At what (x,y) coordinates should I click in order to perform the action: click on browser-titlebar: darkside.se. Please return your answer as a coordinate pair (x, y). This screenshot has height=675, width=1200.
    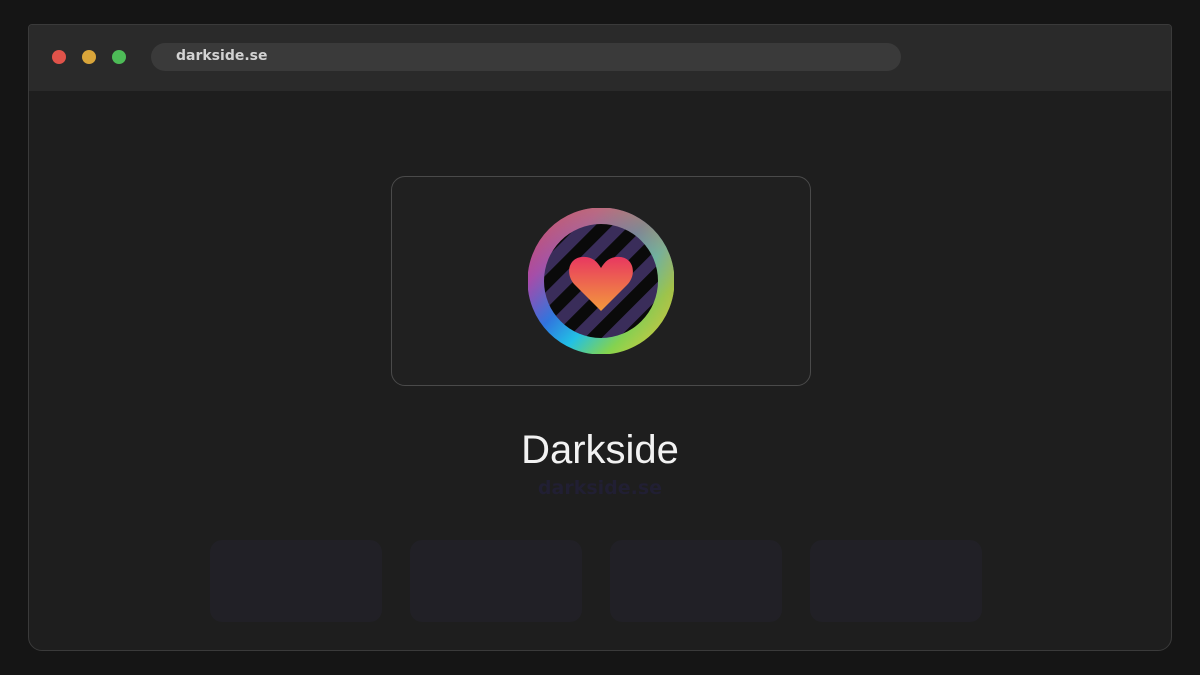
    Looking at the image, I should click on (600, 58).